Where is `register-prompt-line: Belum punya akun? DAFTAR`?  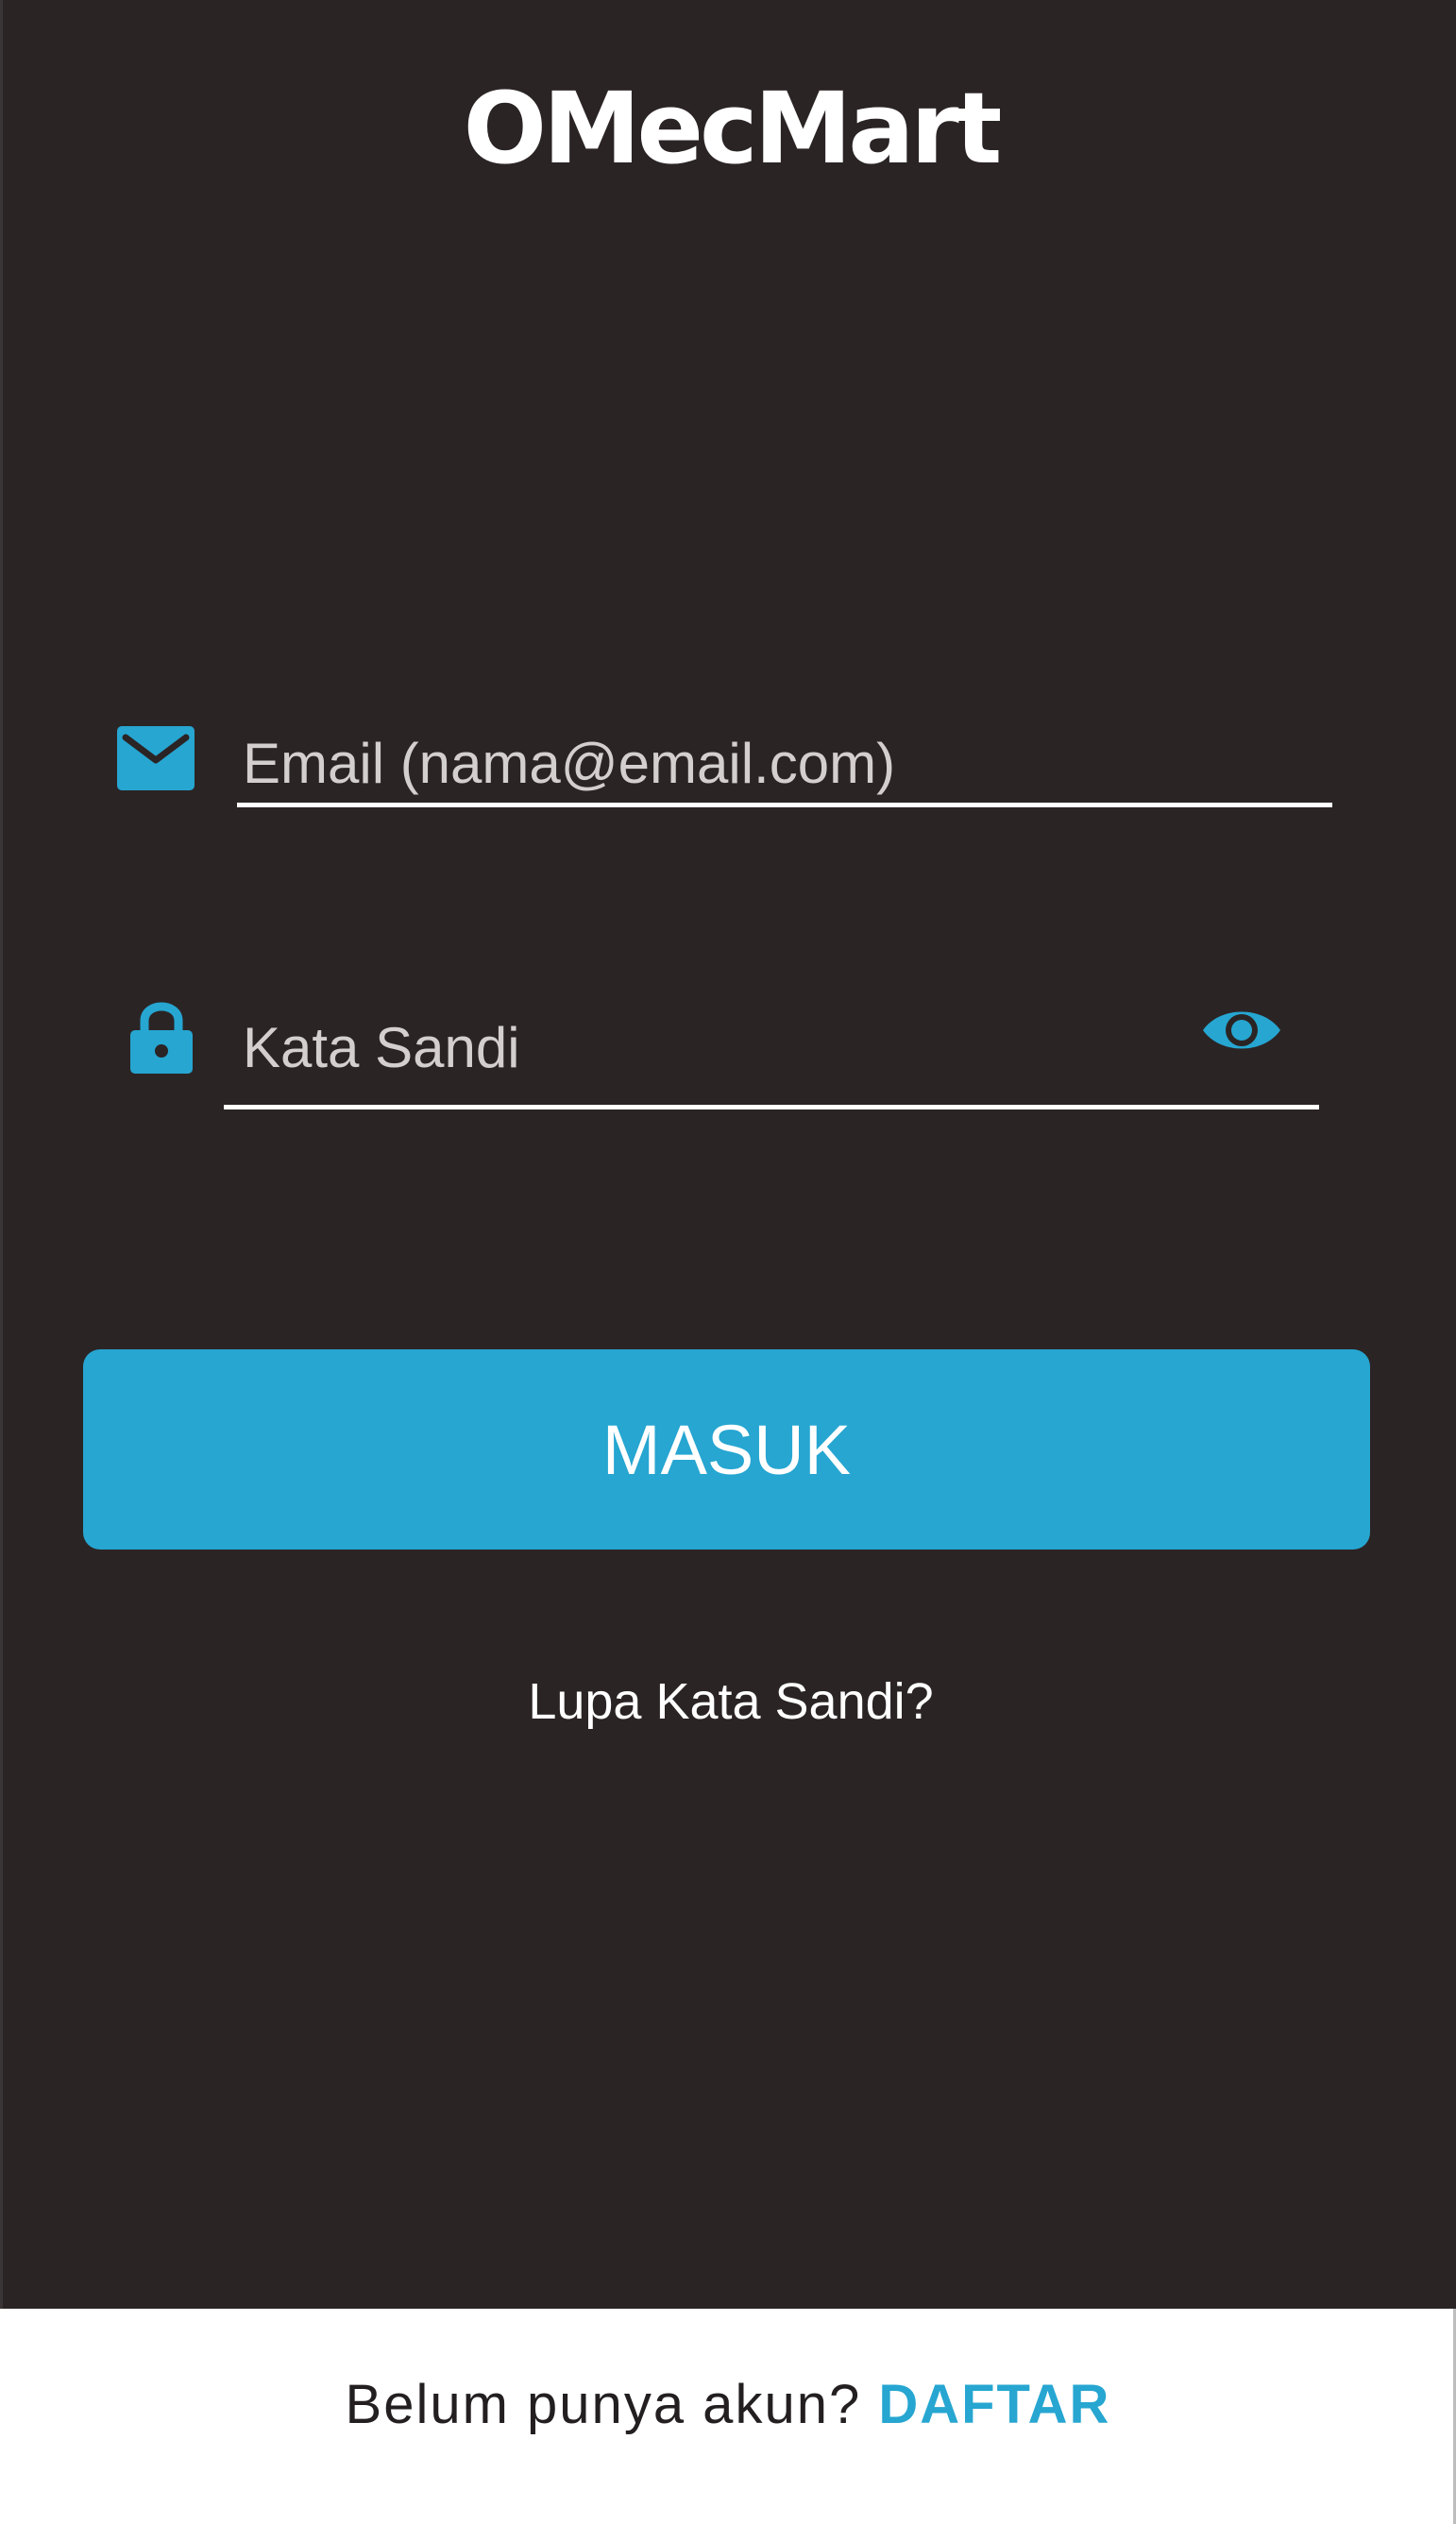 register-prompt-line: Belum punya akun? DAFTAR is located at coordinates (728, 2405).